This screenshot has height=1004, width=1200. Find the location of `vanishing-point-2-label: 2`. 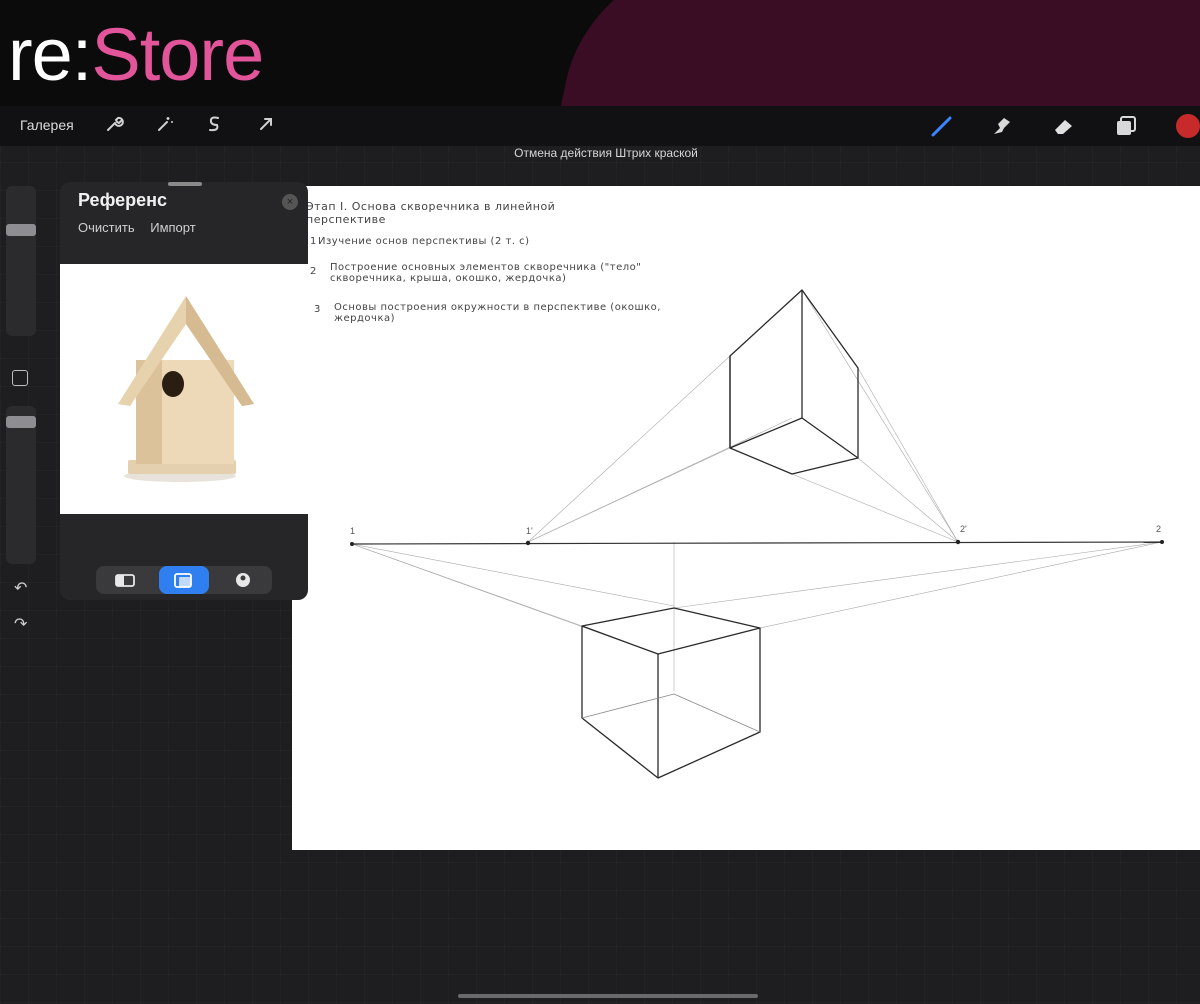

vanishing-point-2-label: 2 is located at coordinates (1159, 529).